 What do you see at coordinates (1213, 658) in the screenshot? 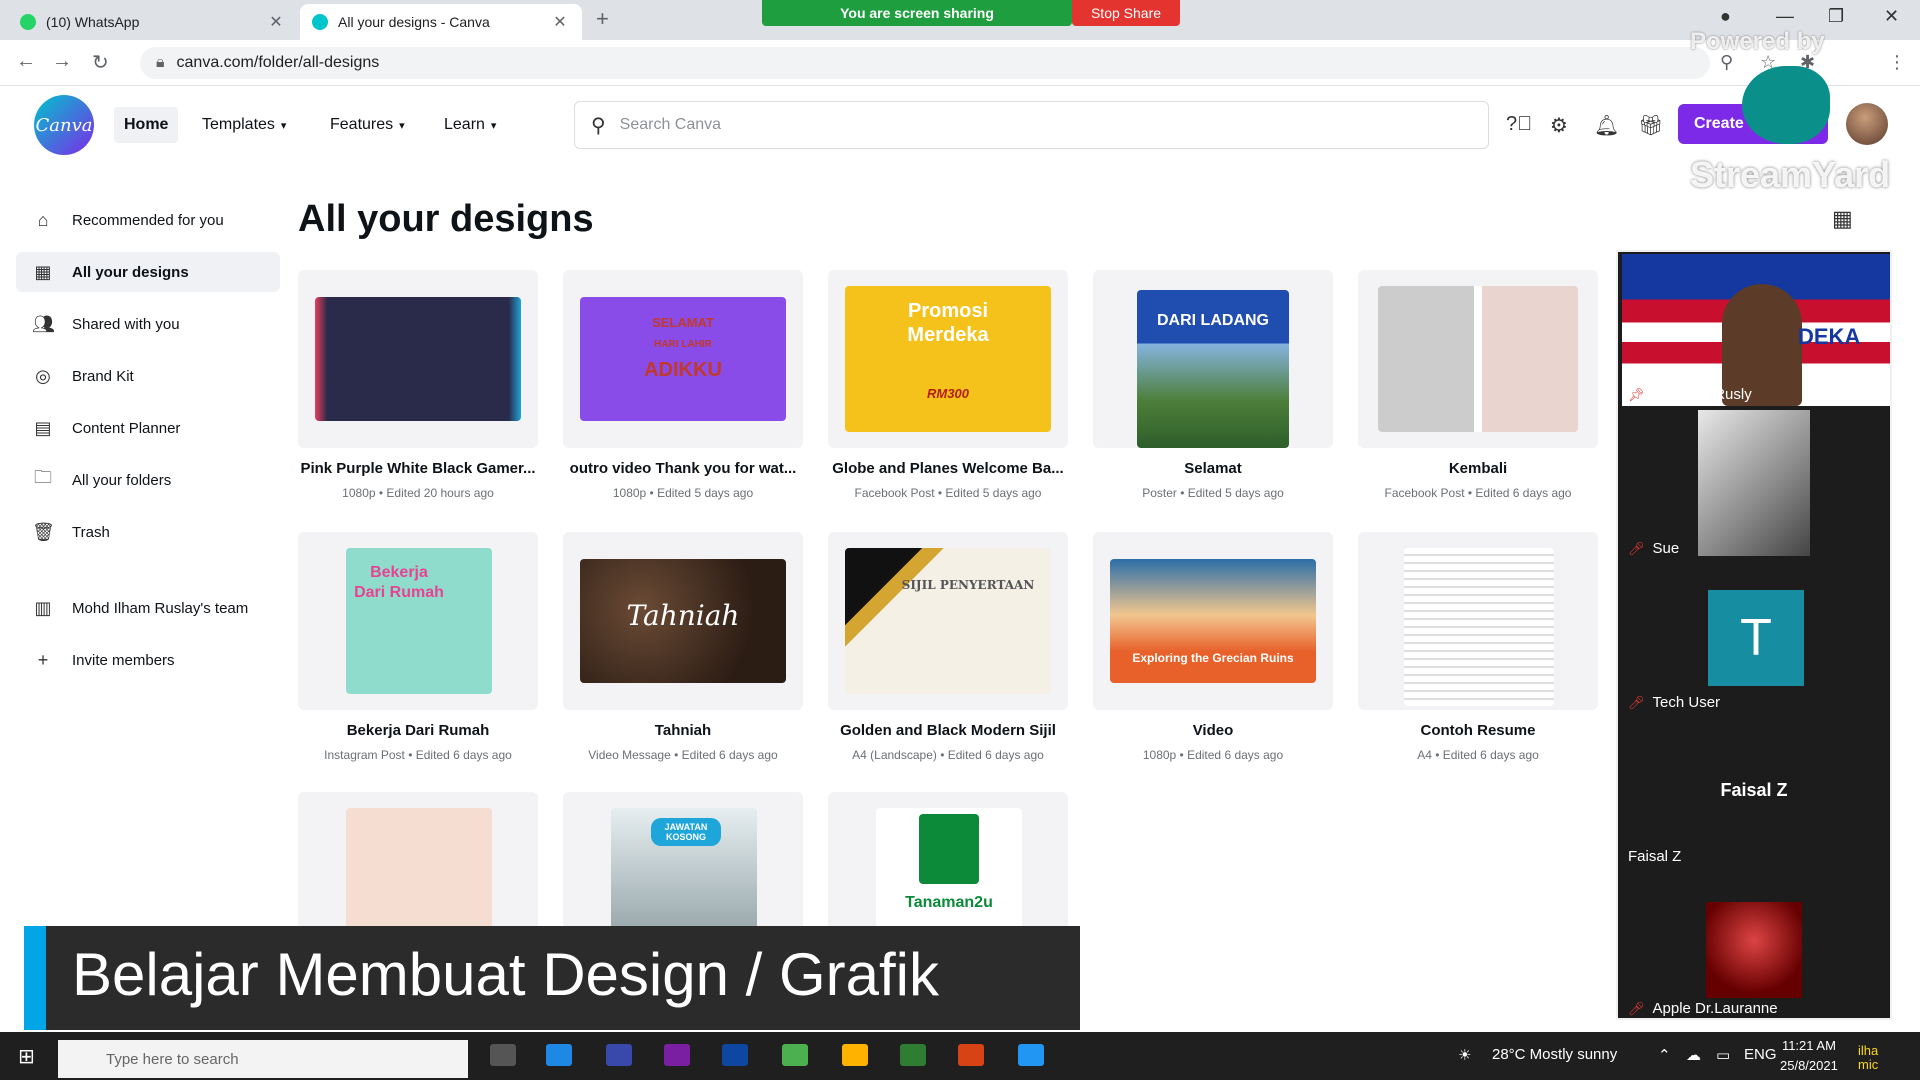
I see `thumbnail-text: Exploring the Grecian Ruins` at bounding box center [1213, 658].